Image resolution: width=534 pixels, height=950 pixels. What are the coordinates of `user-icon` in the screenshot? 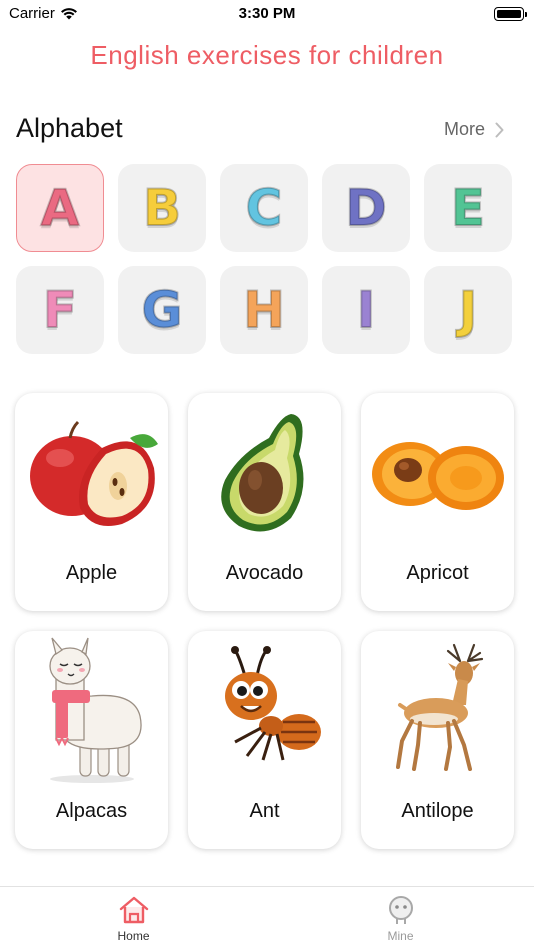 It's located at (400, 910).